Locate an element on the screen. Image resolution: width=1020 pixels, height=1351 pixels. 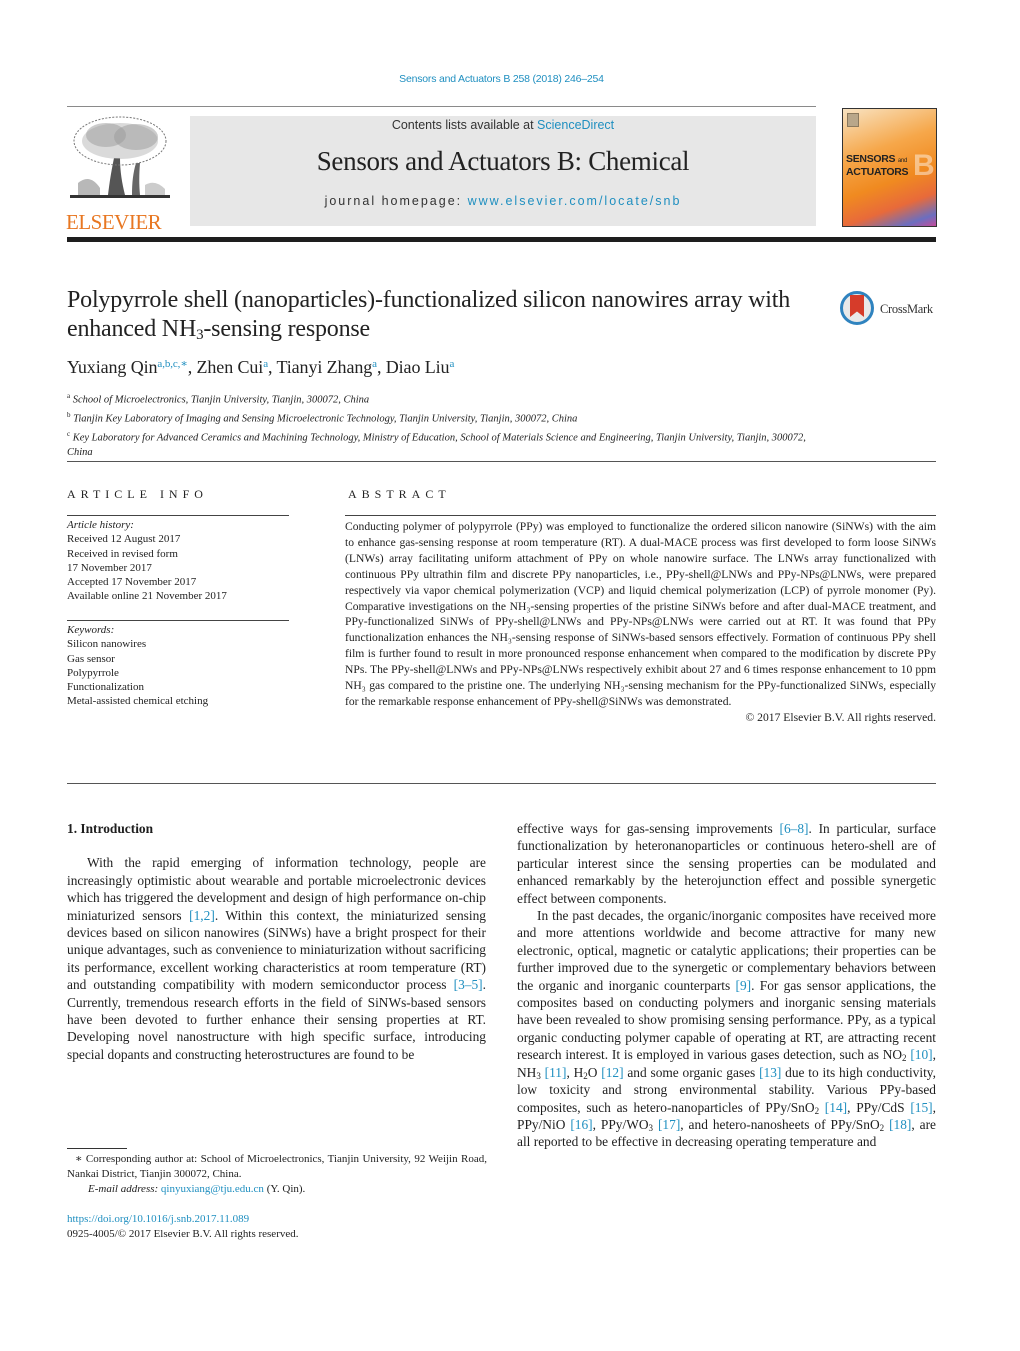
author-name: Diao Liu is located at coordinates (418, 367).